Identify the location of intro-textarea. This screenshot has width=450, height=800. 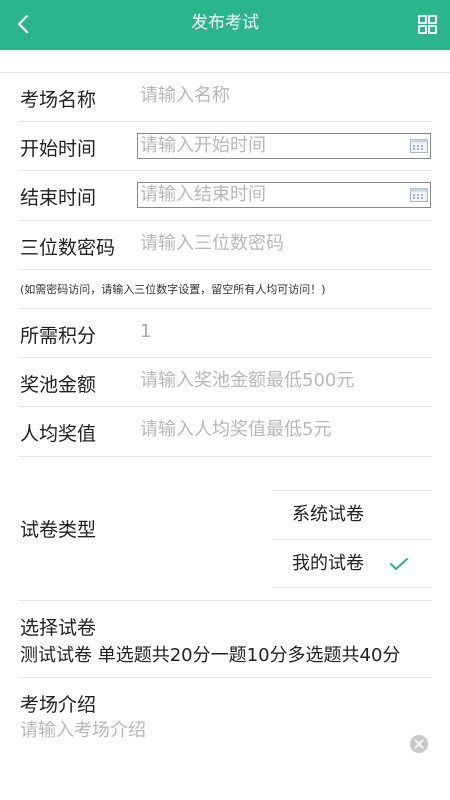
(205, 741).